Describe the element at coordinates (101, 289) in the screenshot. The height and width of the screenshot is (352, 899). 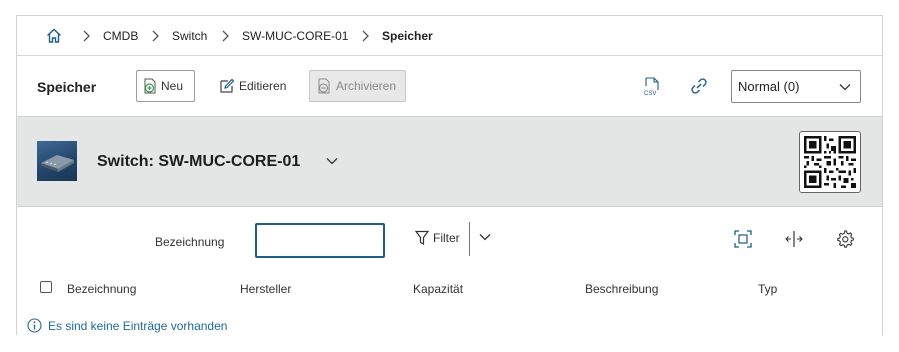
I see `column-header-bezeichnung: Bezeichnung` at that location.